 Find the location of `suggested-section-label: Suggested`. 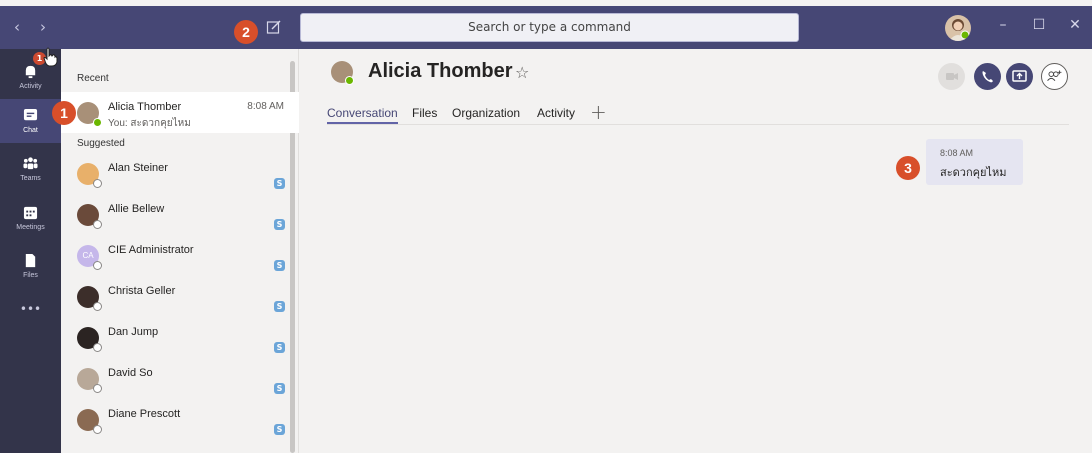

suggested-section-label: Suggested is located at coordinates (101, 143).